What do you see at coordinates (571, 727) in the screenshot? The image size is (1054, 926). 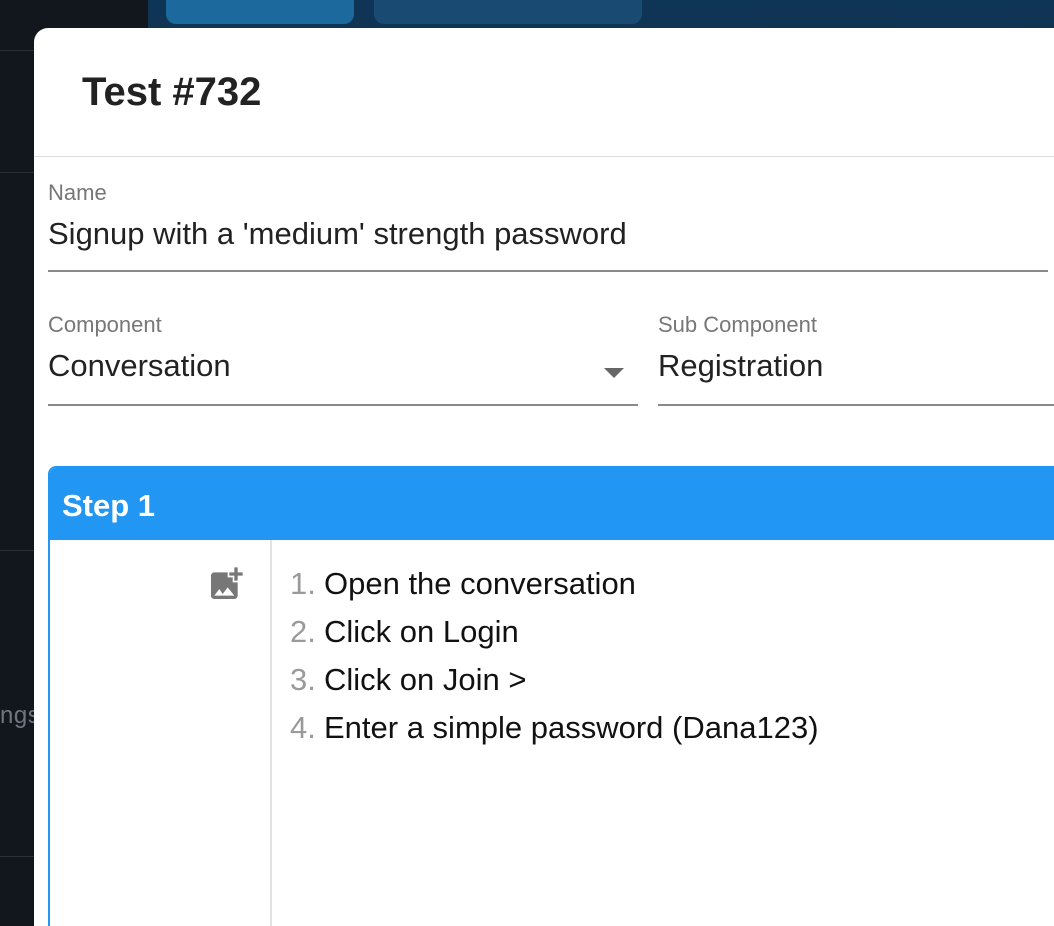 I see `step-text: Enter a simple password (Dana123)` at bounding box center [571, 727].